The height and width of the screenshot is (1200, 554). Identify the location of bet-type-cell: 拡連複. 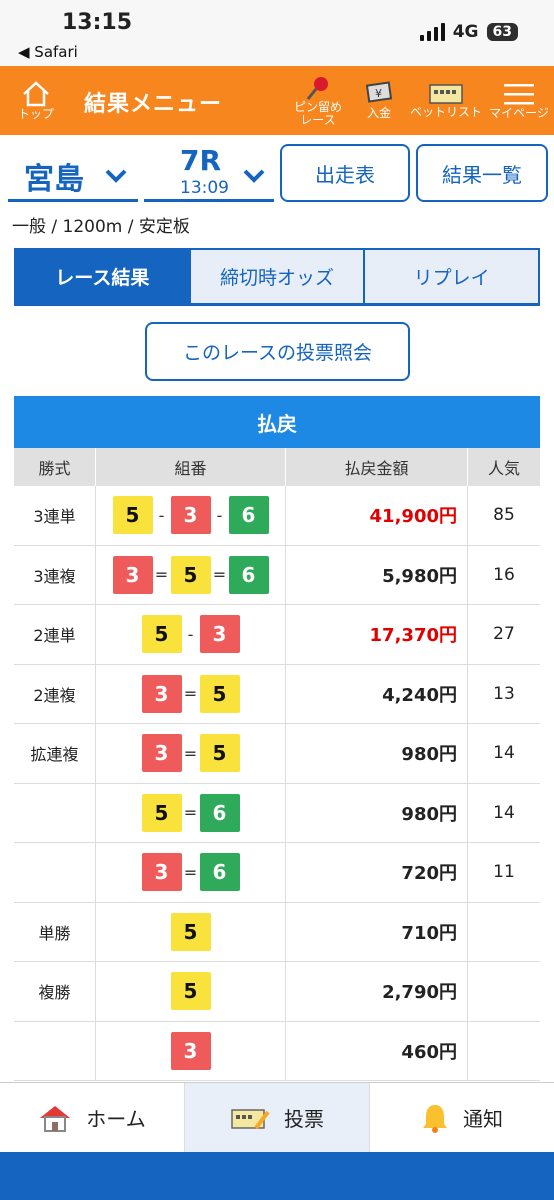
(55, 753).